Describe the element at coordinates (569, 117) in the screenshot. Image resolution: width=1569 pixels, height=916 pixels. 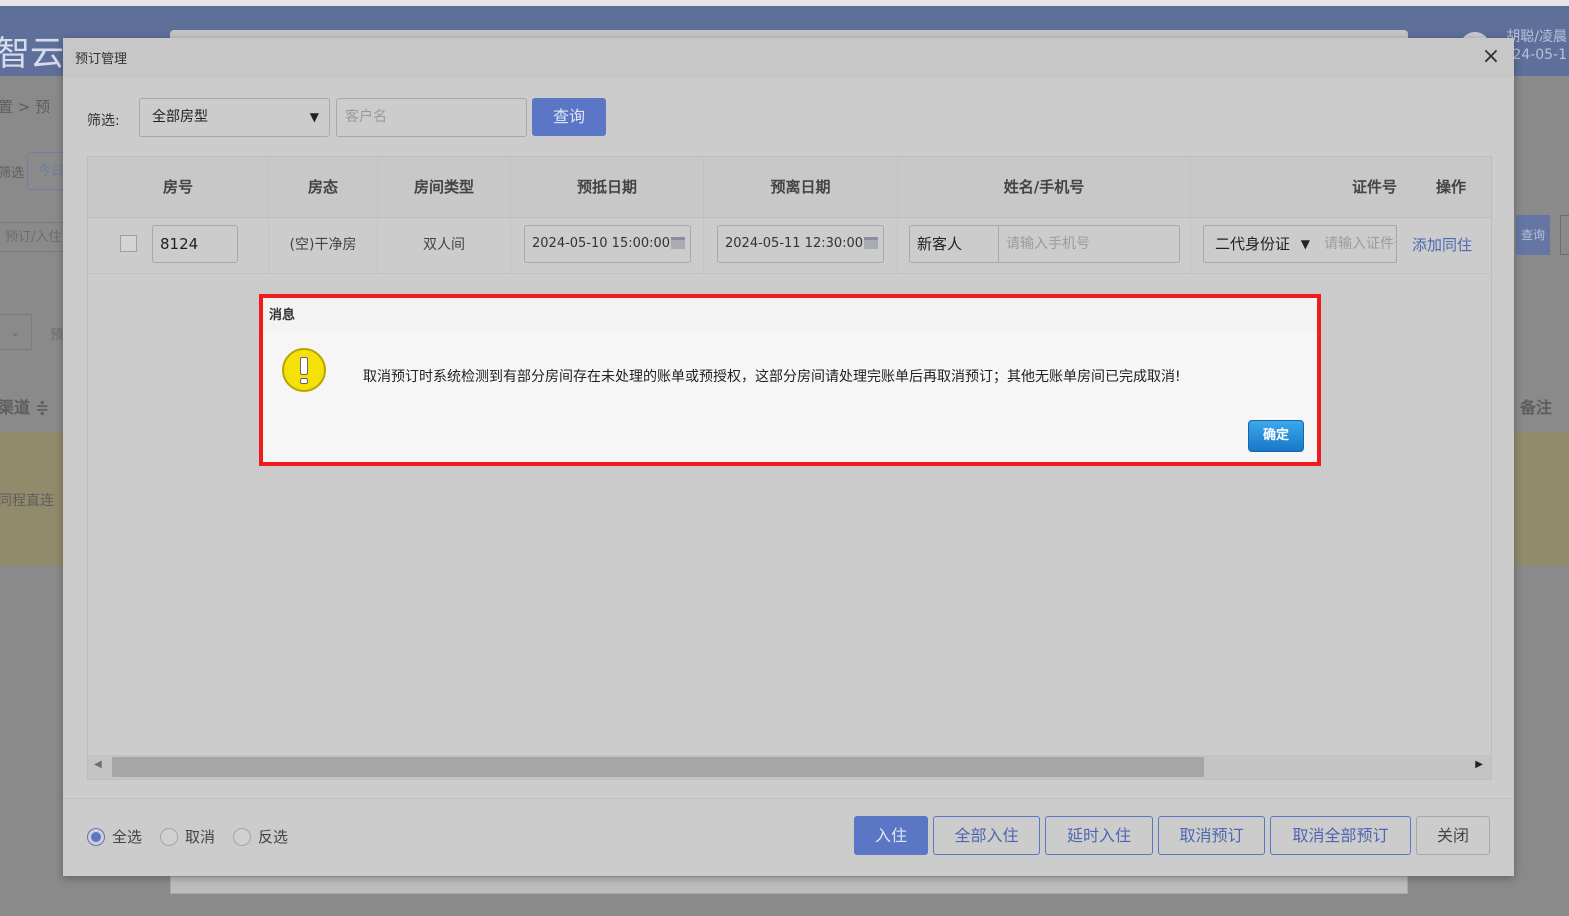
I see `query-button: 查询` at that location.